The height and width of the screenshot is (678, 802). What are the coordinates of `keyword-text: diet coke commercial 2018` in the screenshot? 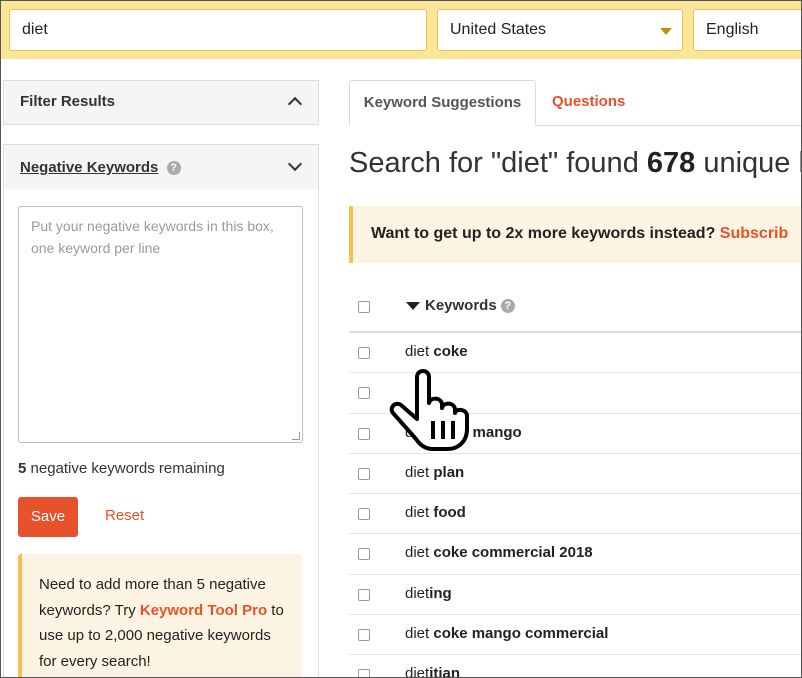 It's located at (499, 552).